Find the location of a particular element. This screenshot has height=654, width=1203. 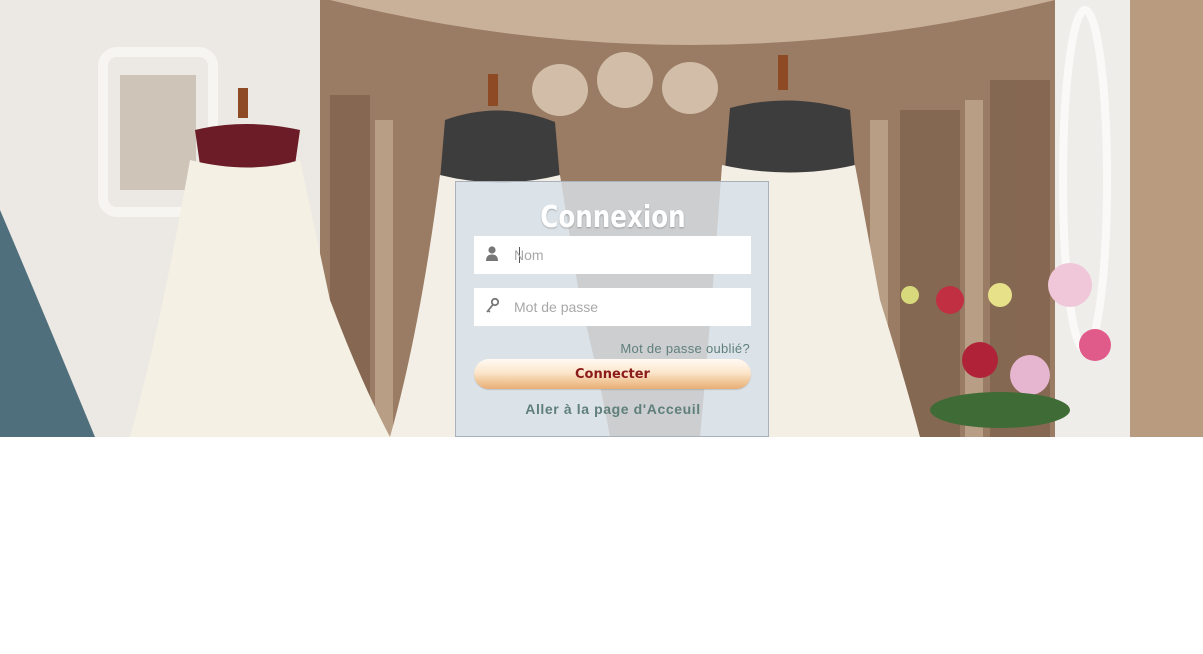

username-input is located at coordinates (629, 255).